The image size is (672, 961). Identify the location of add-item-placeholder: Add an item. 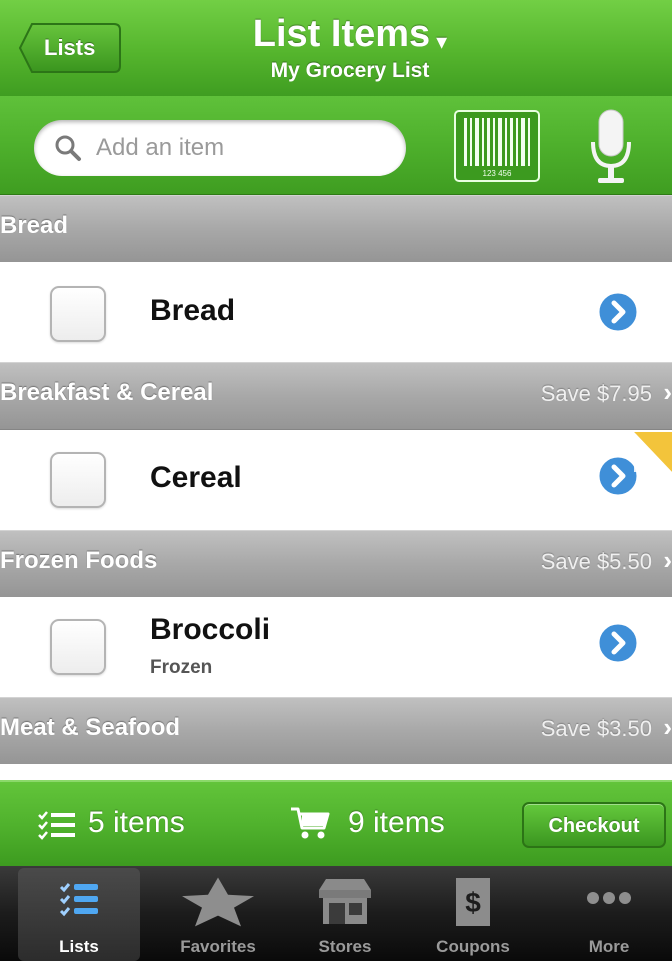
(160, 147).